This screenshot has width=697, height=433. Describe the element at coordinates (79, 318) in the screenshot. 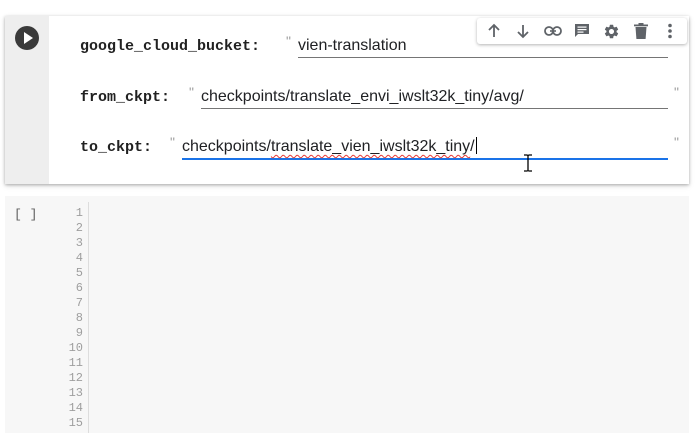

I see `line-number: 8` at that location.